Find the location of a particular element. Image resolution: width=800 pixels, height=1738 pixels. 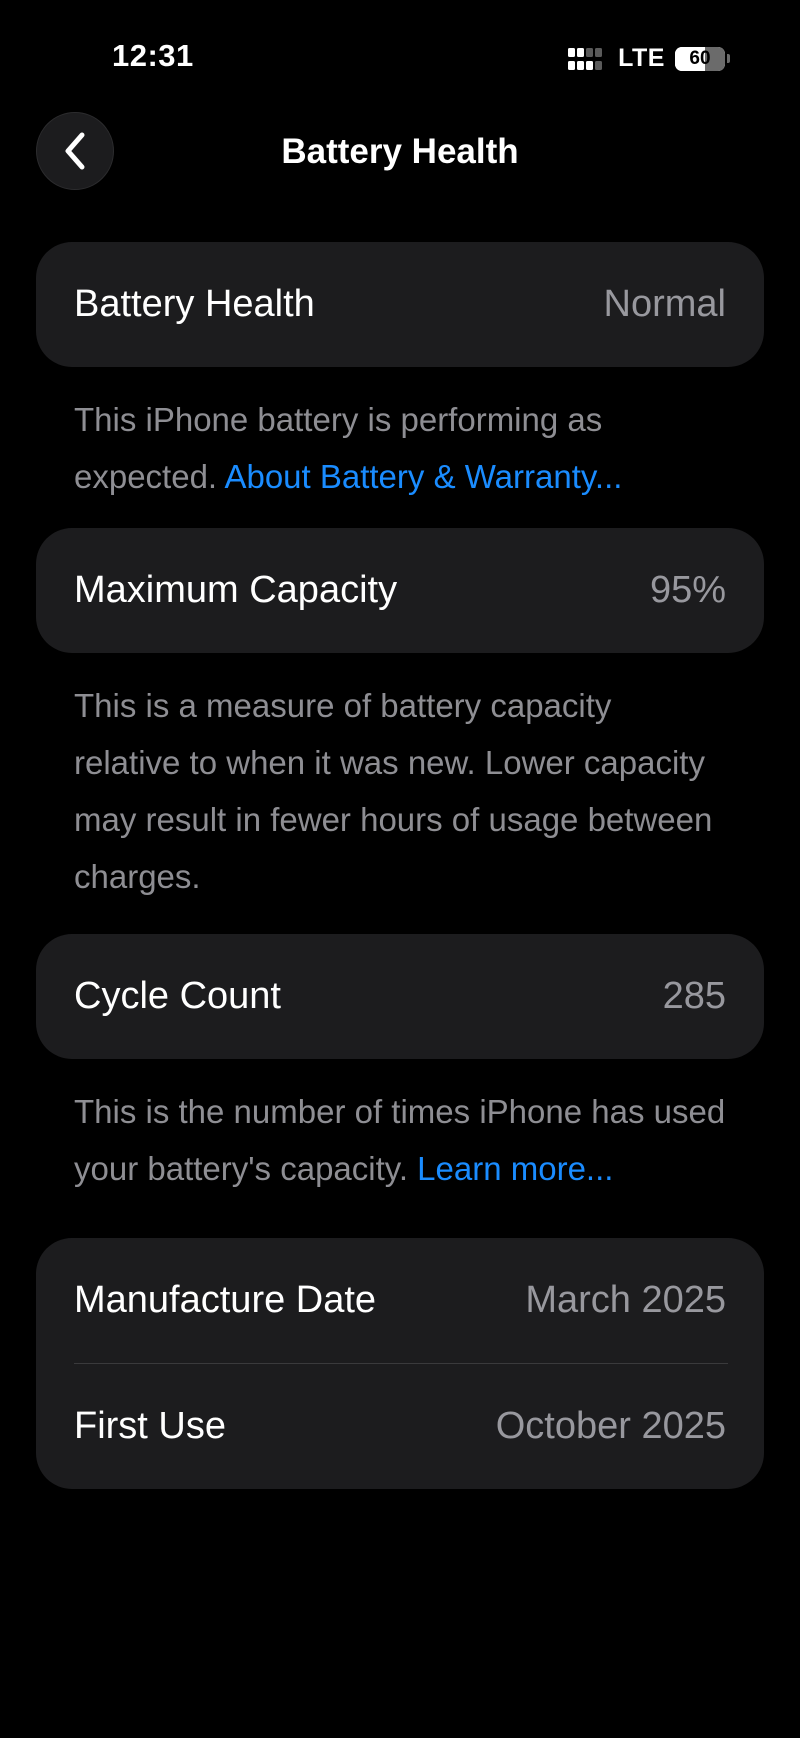

battery-health-card: Battery Health Normal is located at coordinates (400, 304).